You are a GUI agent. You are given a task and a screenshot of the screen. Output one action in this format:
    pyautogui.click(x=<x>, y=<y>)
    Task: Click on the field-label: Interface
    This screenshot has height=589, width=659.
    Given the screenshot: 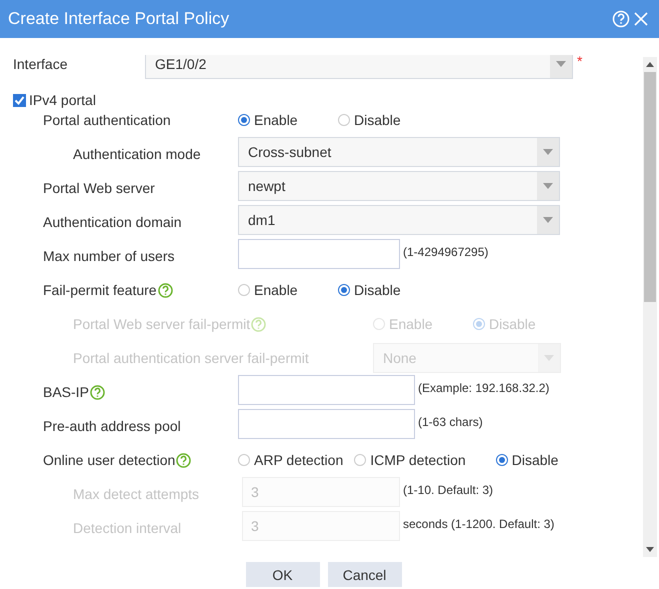 What is the action you would take?
    pyautogui.click(x=40, y=64)
    